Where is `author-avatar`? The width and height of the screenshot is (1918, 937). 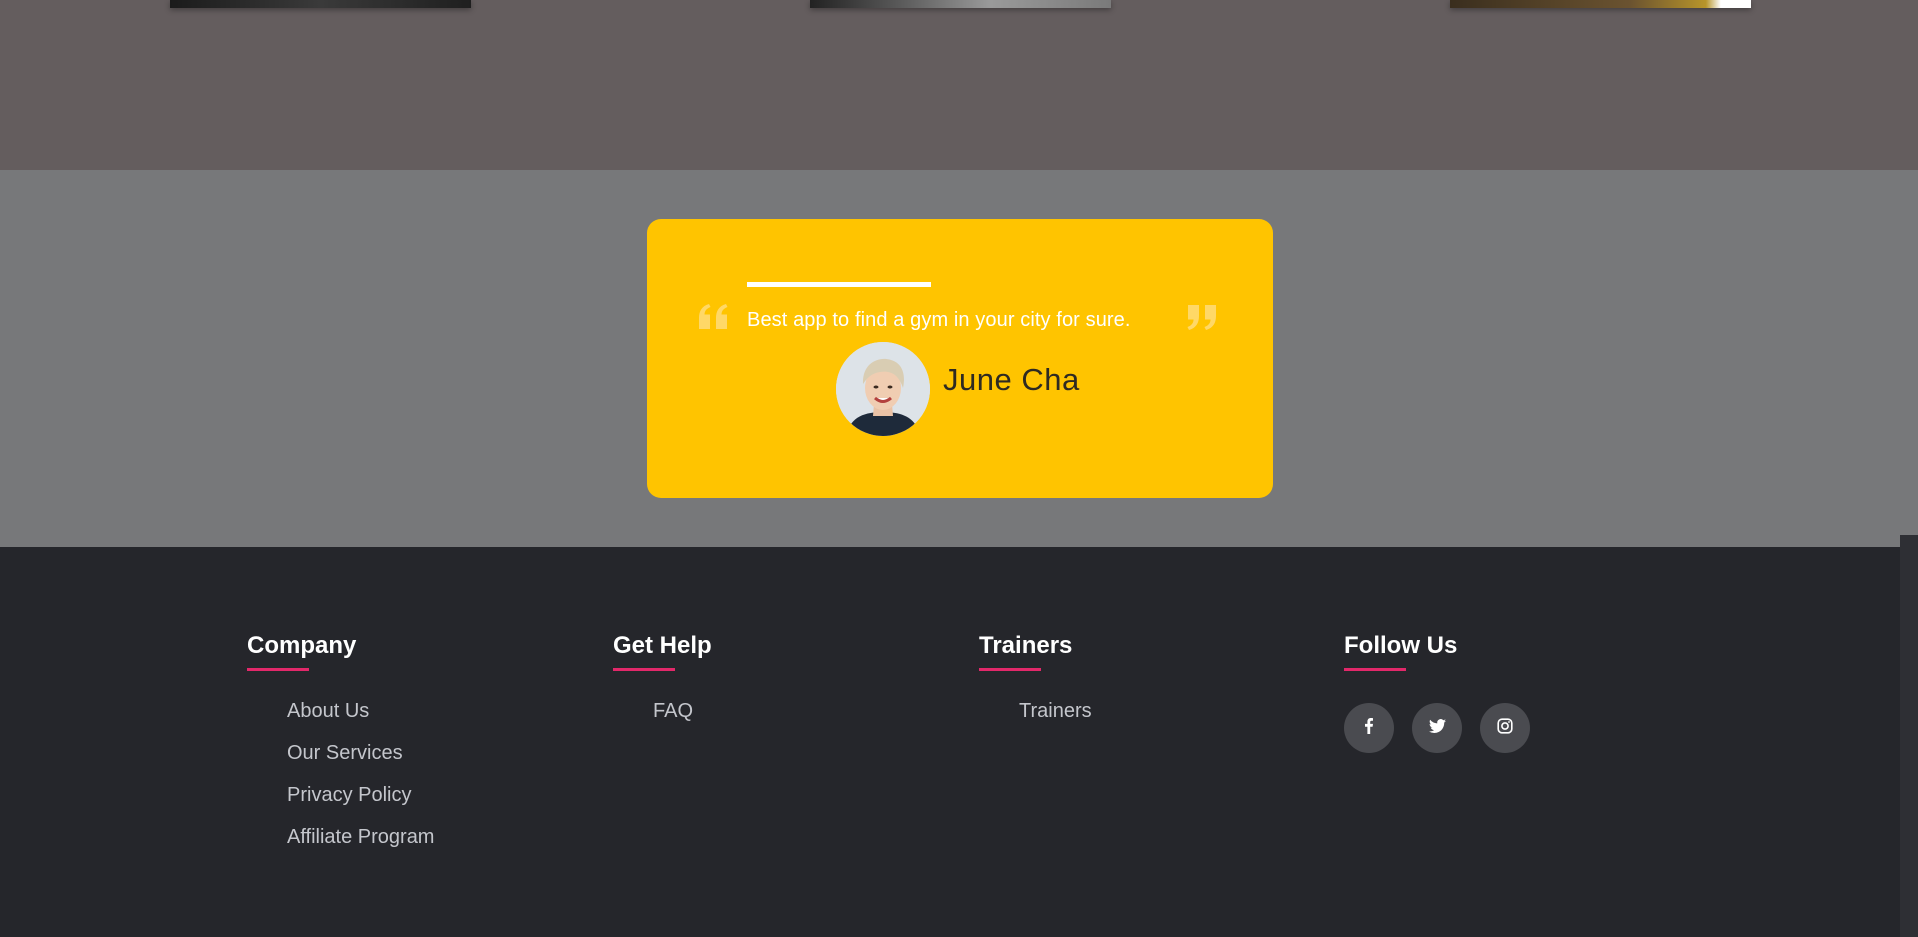
author-avatar is located at coordinates (883, 389).